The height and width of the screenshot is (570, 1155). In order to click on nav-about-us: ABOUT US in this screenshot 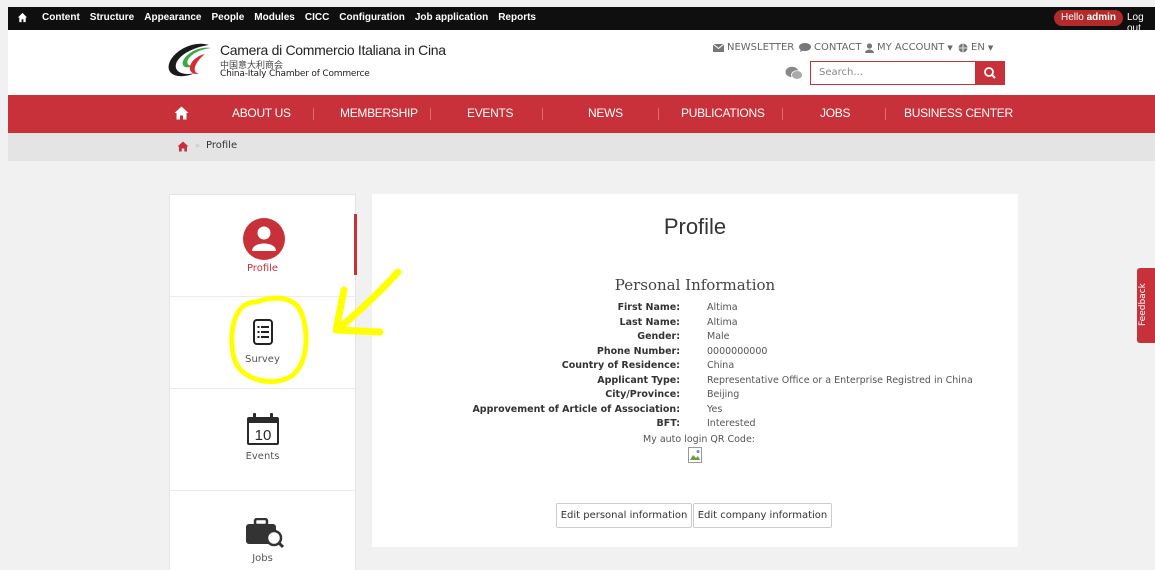, I will do `click(261, 113)`.